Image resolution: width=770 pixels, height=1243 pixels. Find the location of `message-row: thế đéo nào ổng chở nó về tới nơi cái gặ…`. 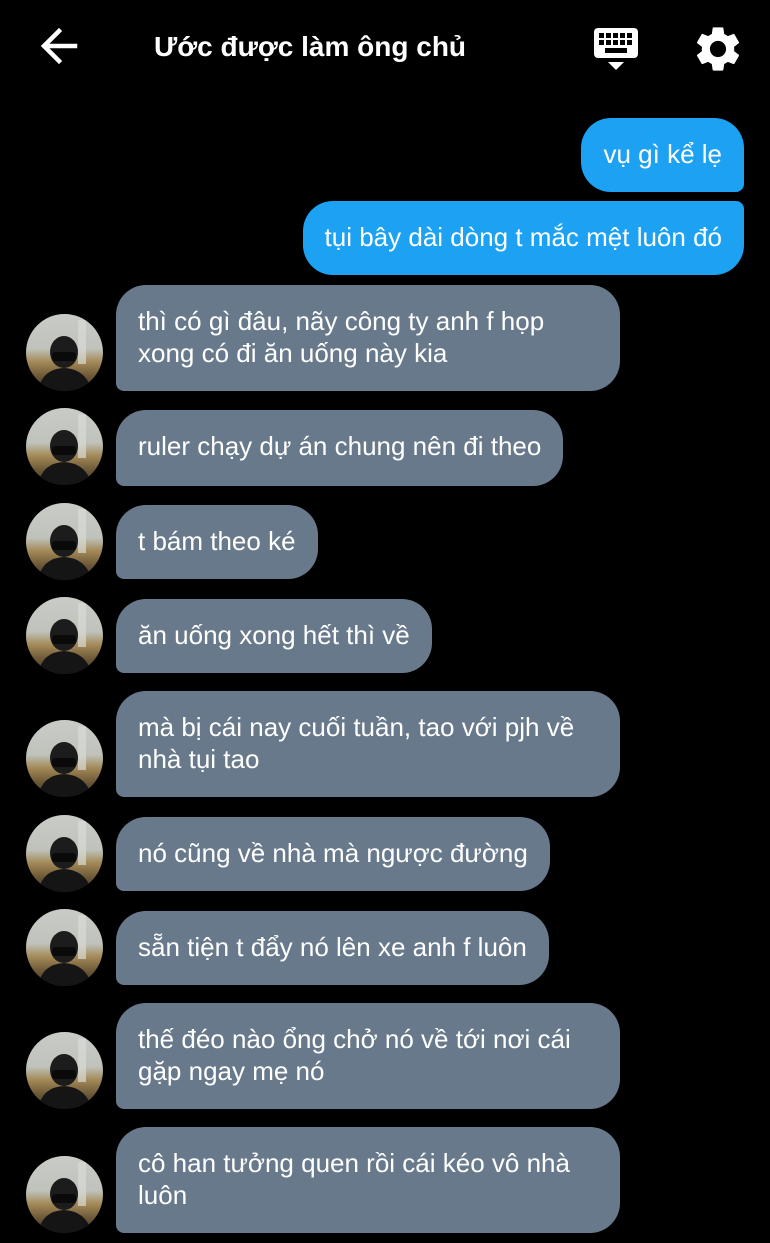

message-row: thế đéo nào ổng chở nó về tới nơi cái gặ… is located at coordinates (385, 1056).